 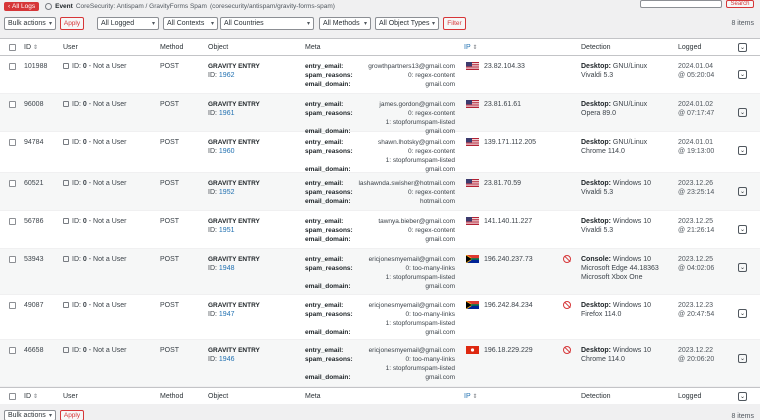 I want to click on object-title: GRAVITY ENTRY, so click(x=234, y=259).